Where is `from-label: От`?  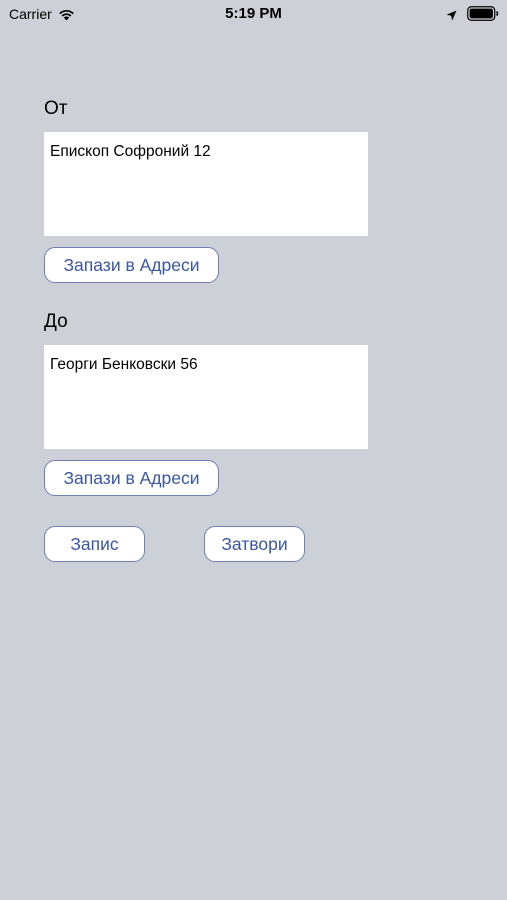 from-label: От is located at coordinates (56, 108).